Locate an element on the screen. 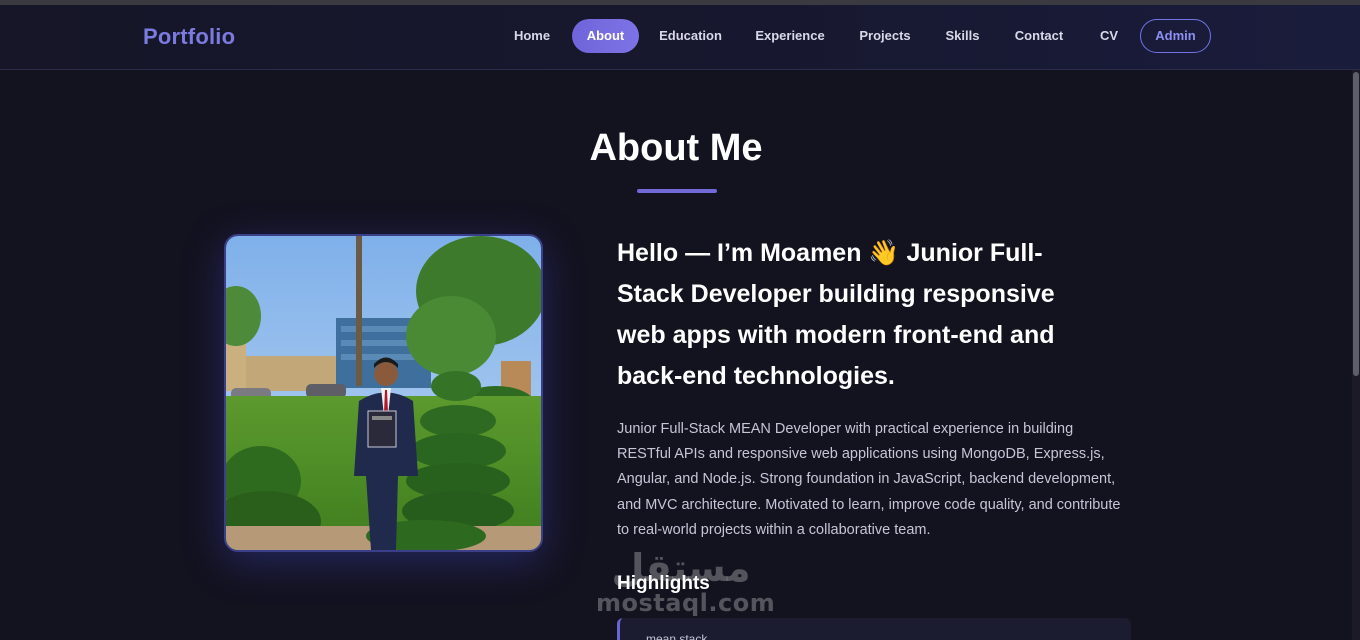 The width and height of the screenshot is (1360, 640). title-underline is located at coordinates (677, 191).